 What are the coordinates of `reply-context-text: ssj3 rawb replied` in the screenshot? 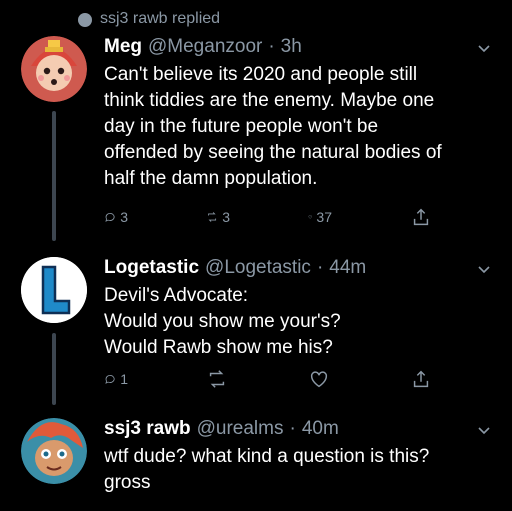 It's located at (160, 18).